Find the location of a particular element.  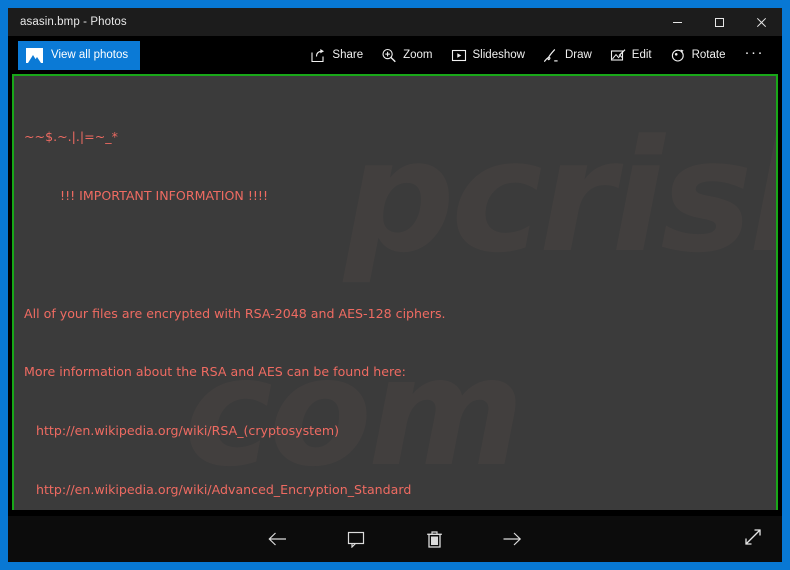

maximize-icon is located at coordinates (719, 22).